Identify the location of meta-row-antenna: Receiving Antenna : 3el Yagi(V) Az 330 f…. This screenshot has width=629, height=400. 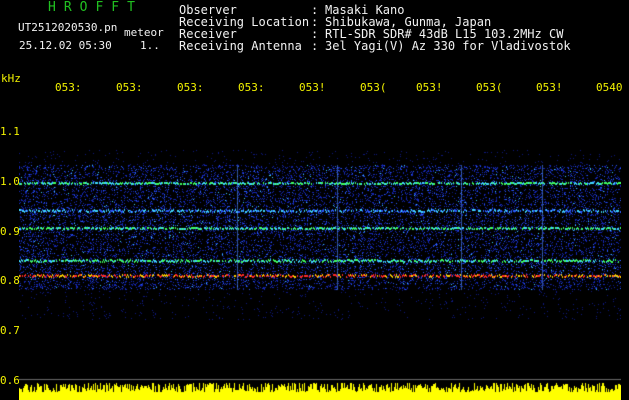
(375, 46).